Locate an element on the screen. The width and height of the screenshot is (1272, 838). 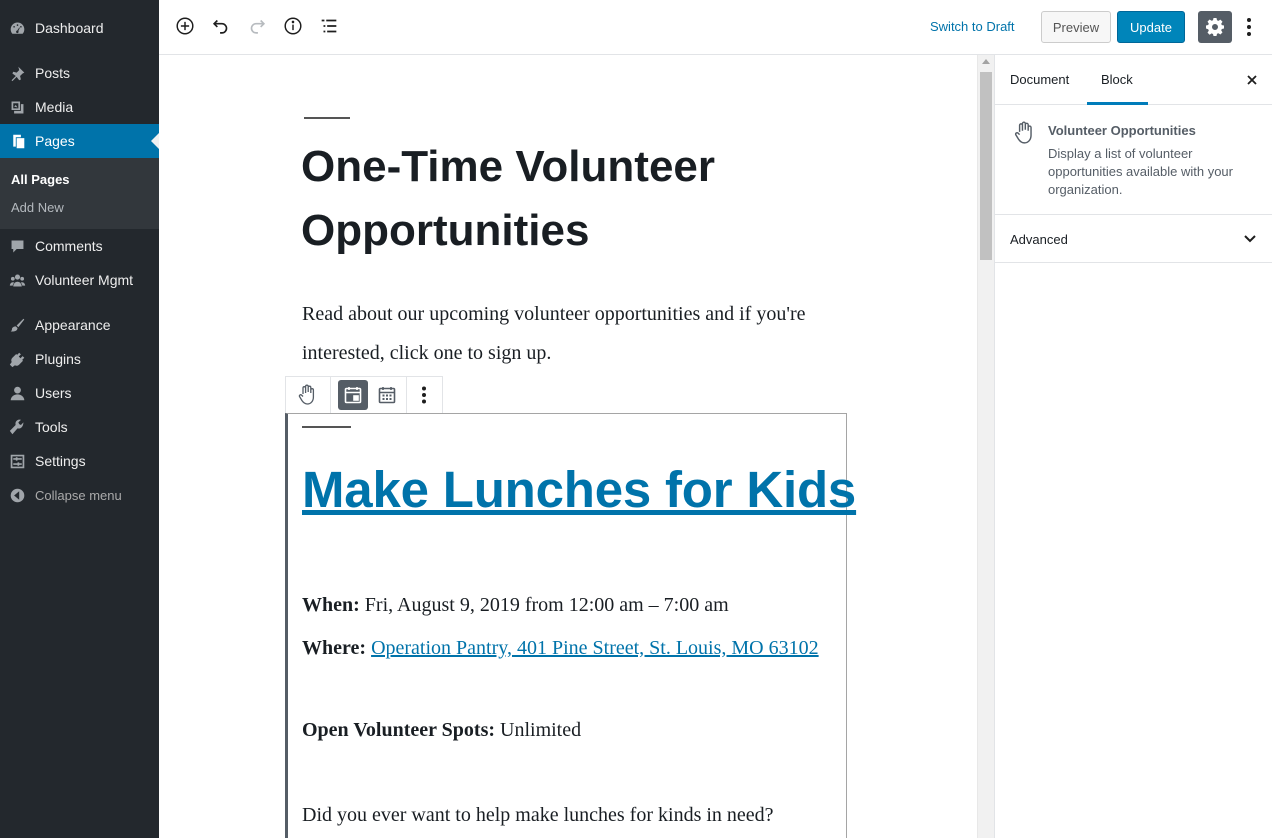
redo-icon is located at coordinates (257, 26).